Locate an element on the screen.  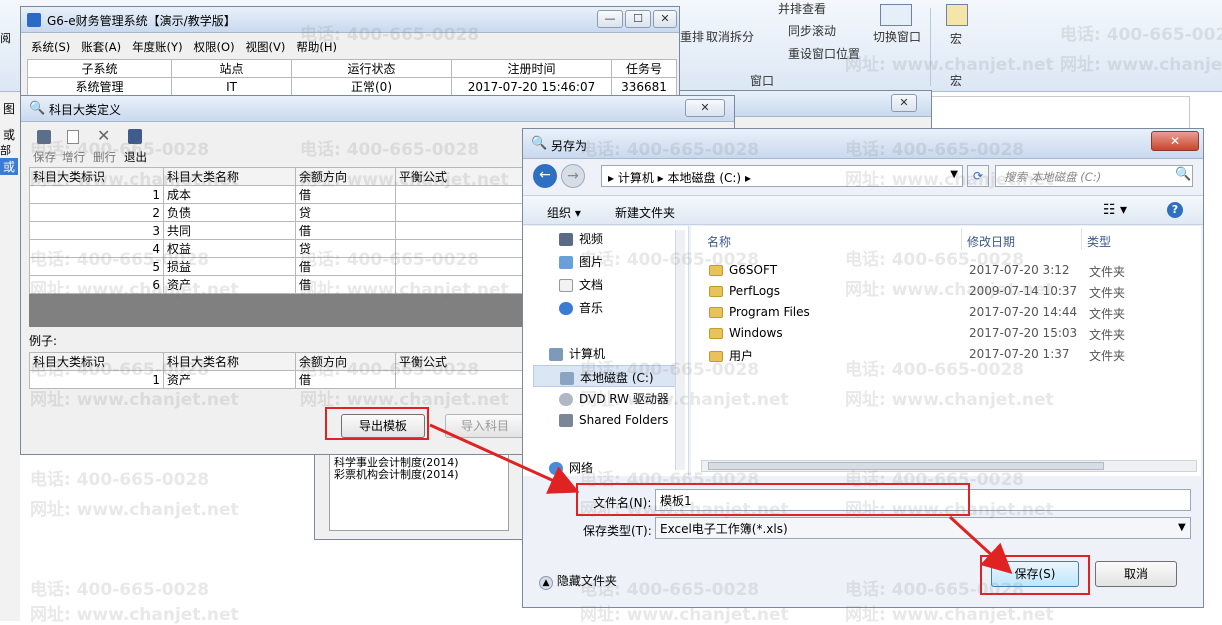
arrow-export-to-filename is located at coordinates (504, 458).